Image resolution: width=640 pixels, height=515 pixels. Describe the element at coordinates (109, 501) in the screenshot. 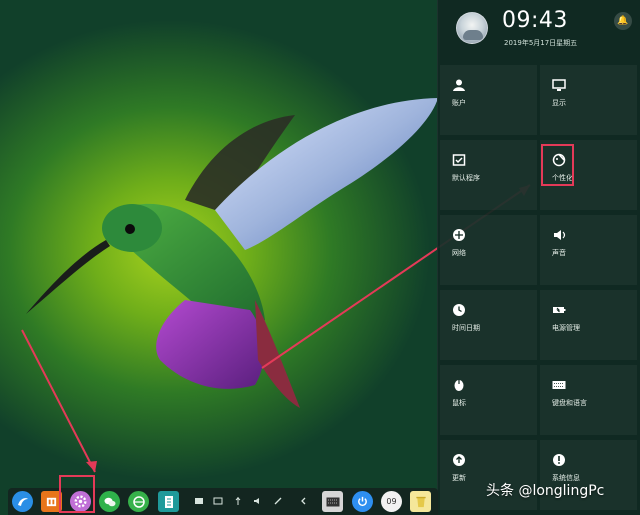

I see `wechat-icon` at that location.